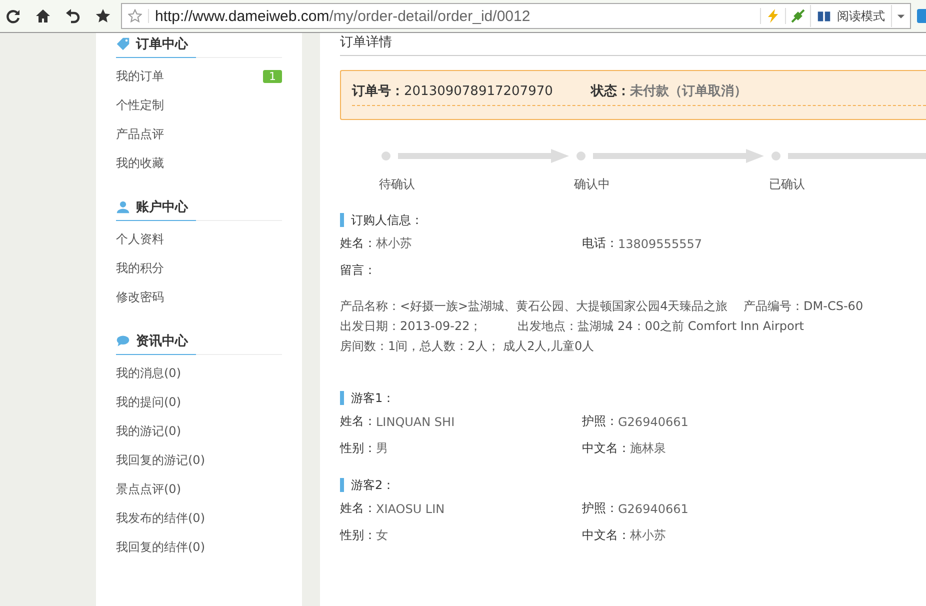  Describe the element at coordinates (343, 16) in the screenshot. I see `url-text: http://www.dameiweb.com/my/order-detail/order_id/0012` at that location.